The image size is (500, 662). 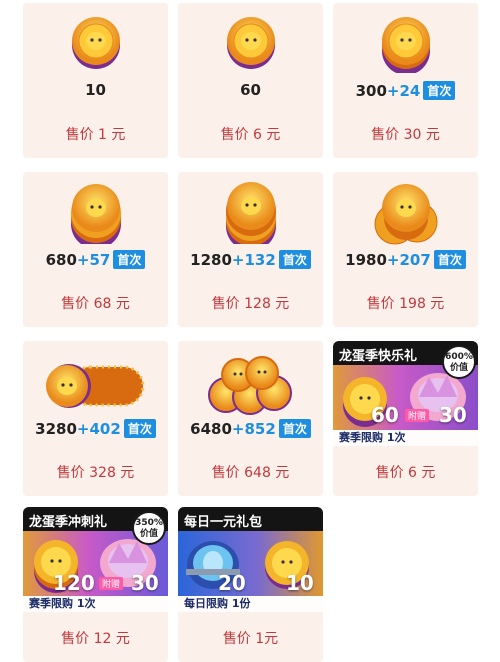 What do you see at coordinates (250, 519) in the screenshot?
I see `pack-title: 每日一元礼包` at bounding box center [250, 519].